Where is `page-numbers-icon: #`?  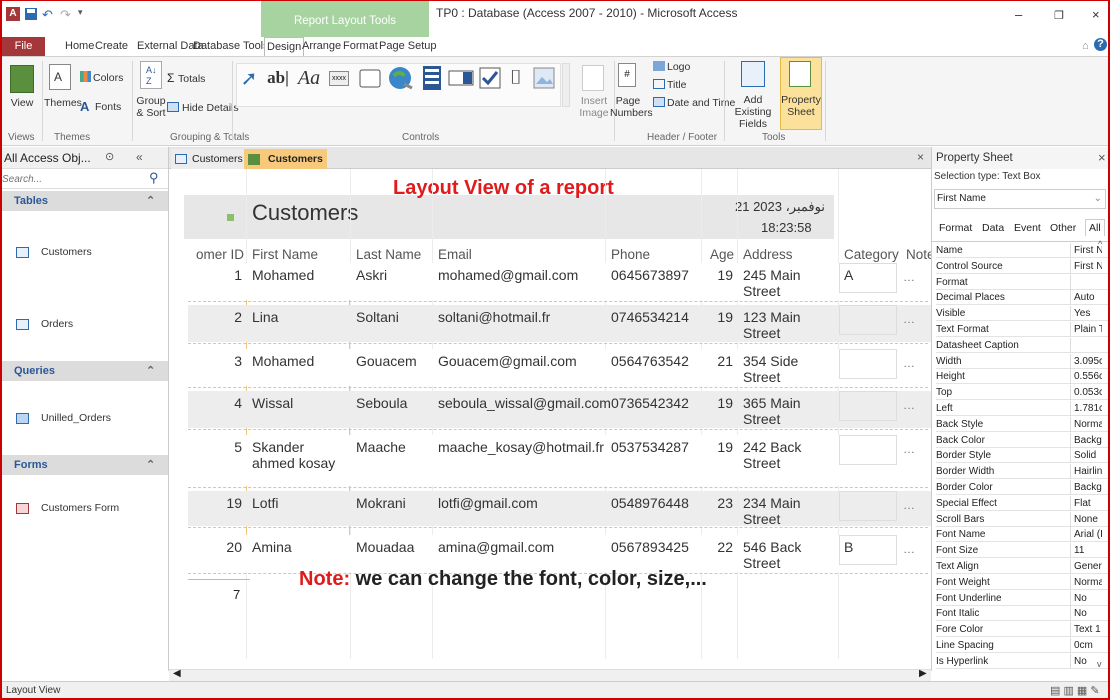
page-numbers-icon: # is located at coordinates (627, 75).